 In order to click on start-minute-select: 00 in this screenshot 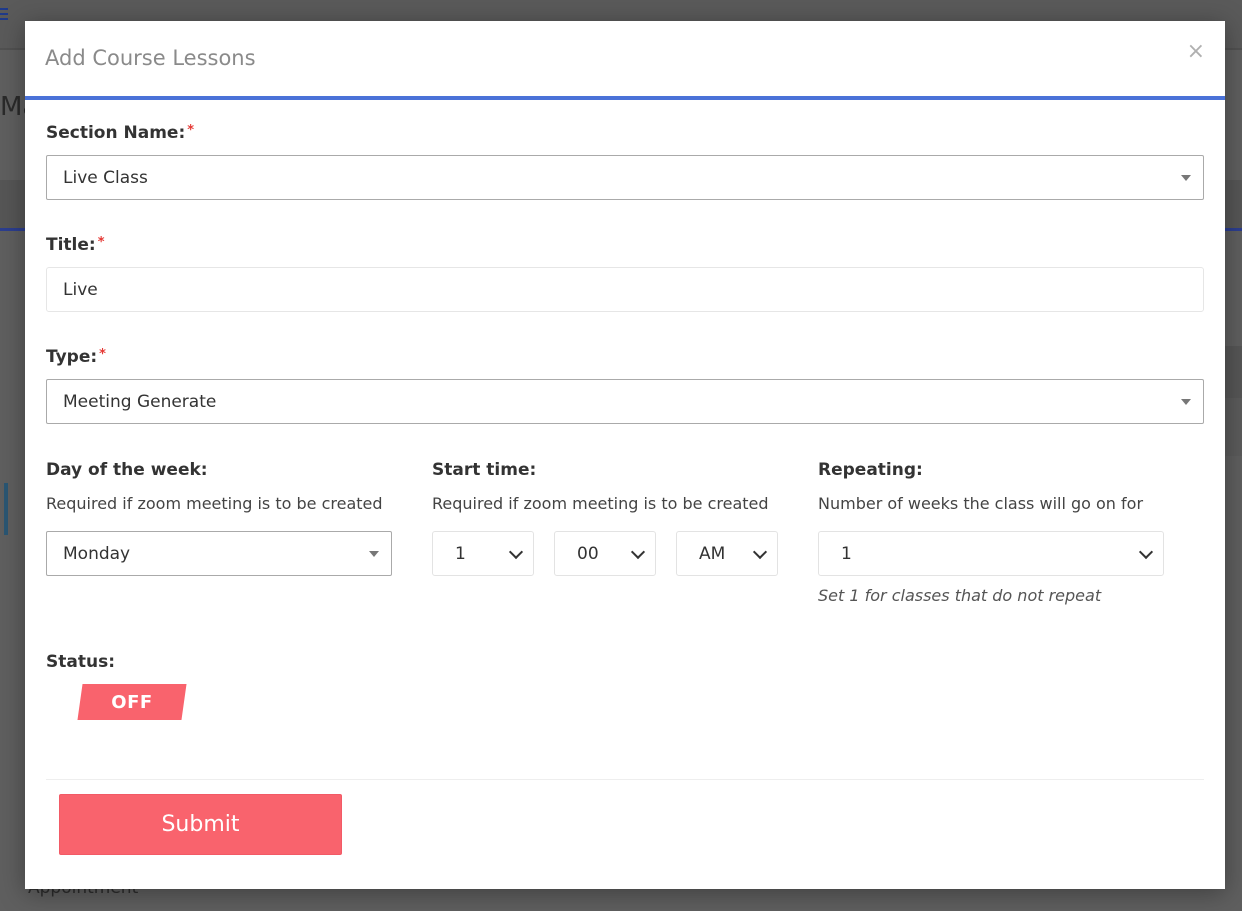, I will do `click(605, 553)`.